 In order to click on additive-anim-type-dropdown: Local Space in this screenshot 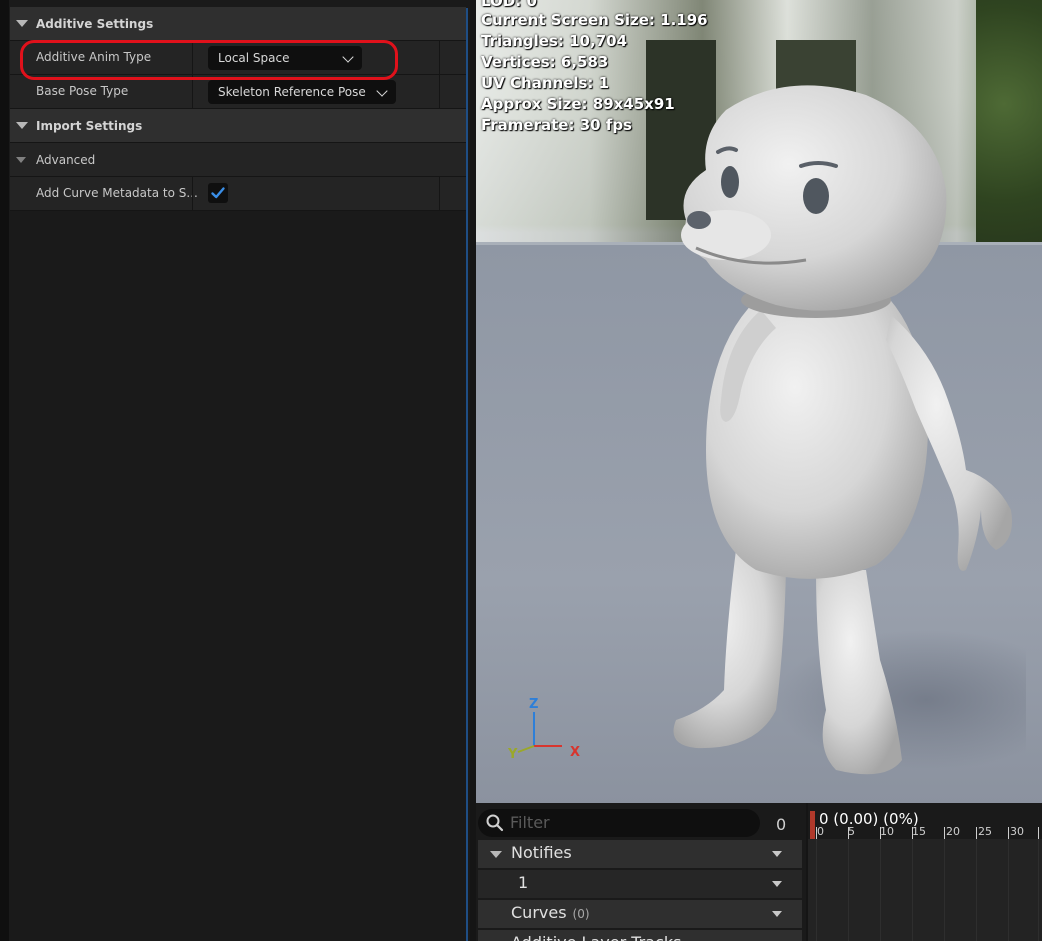, I will do `click(285, 58)`.